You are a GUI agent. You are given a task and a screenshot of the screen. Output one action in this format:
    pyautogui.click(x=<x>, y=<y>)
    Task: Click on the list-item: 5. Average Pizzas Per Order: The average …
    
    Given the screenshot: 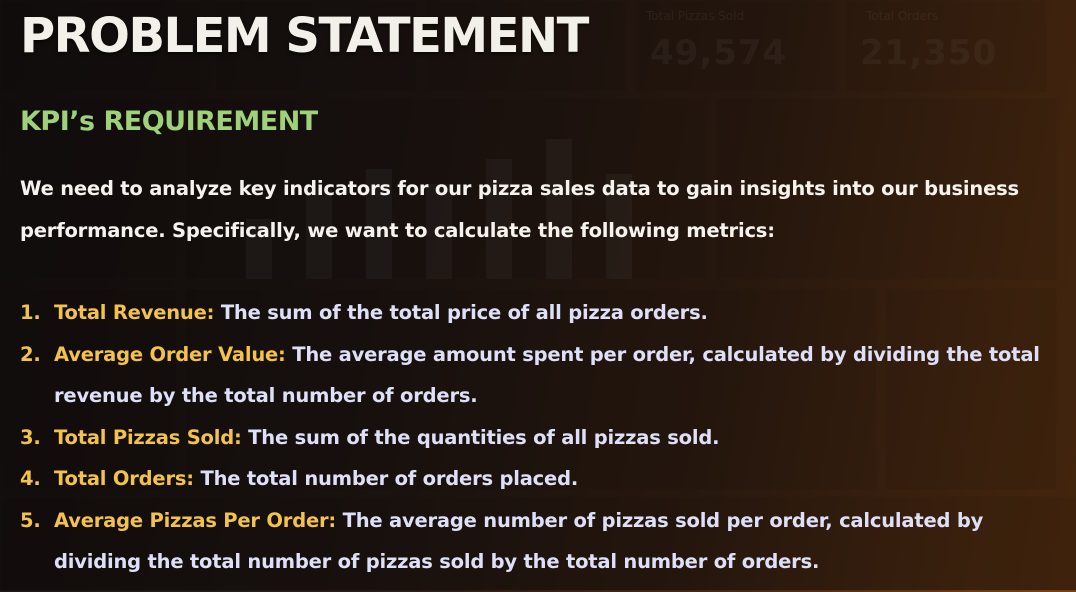 What is the action you would take?
    pyautogui.click(x=535, y=541)
    